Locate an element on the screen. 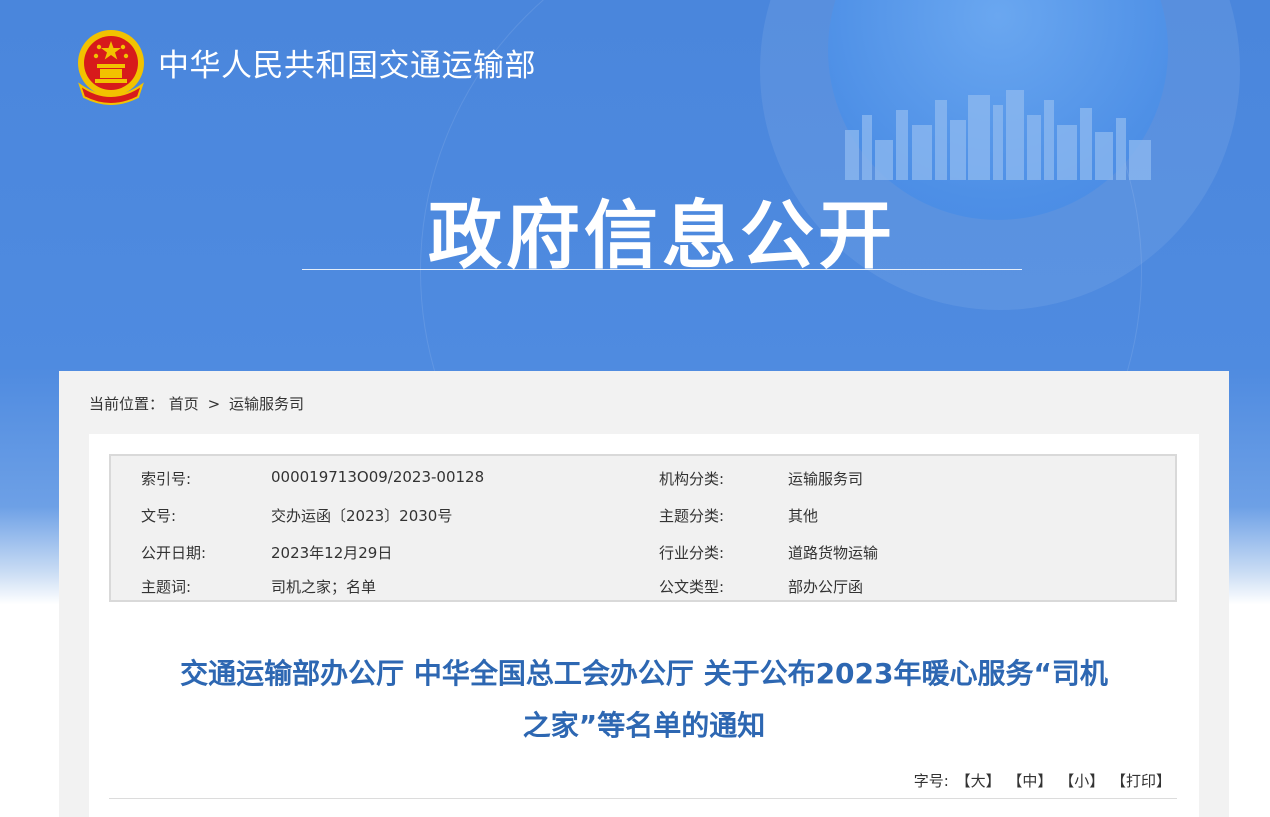 The height and width of the screenshot is (817, 1270). font-size-label: 字号: is located at coordinates (931, 781).